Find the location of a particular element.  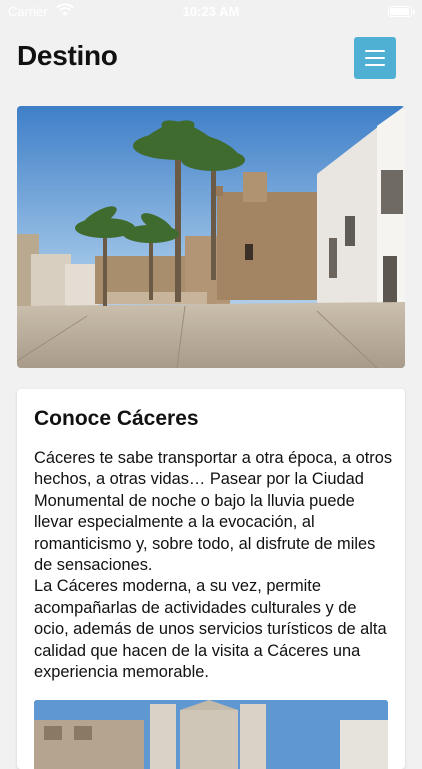

status-time: 10:23 AM is located at coordinates (211, 11).